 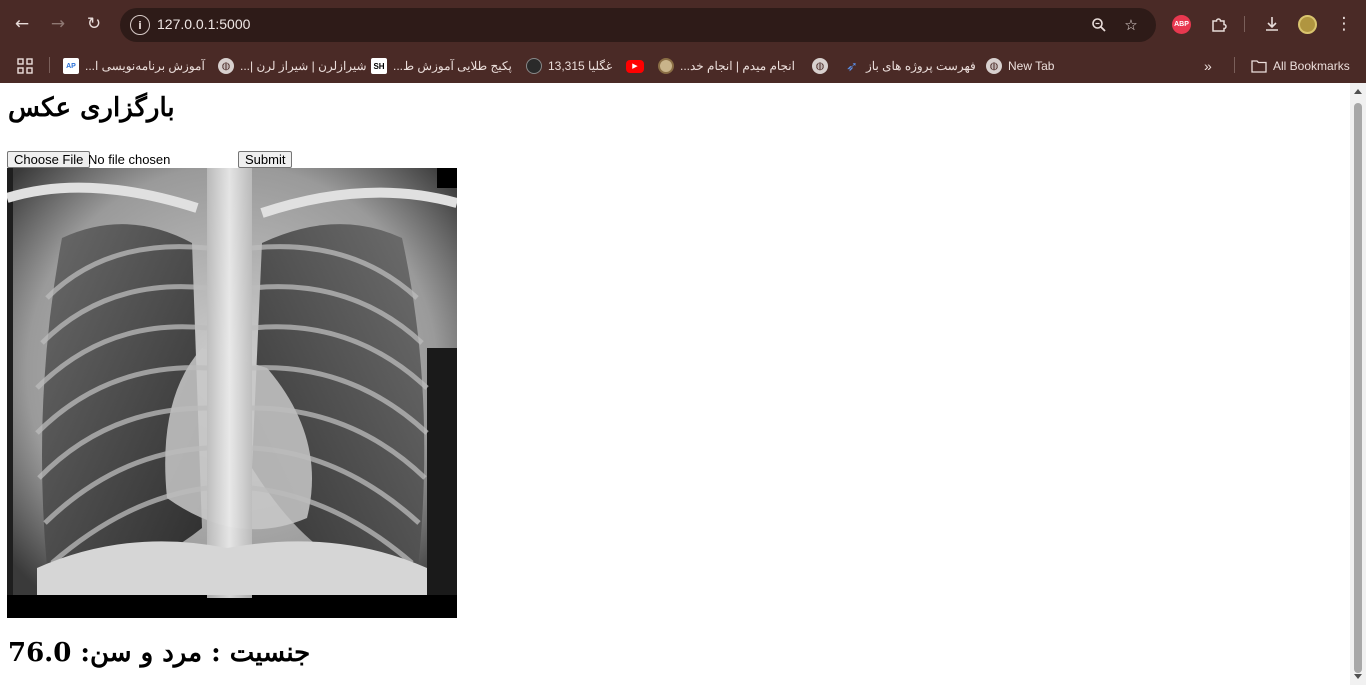 What do you see at coordinates (1244, 24) in the screenshot?
I see `toolbar-divider` at bounding box center [1244, 24].